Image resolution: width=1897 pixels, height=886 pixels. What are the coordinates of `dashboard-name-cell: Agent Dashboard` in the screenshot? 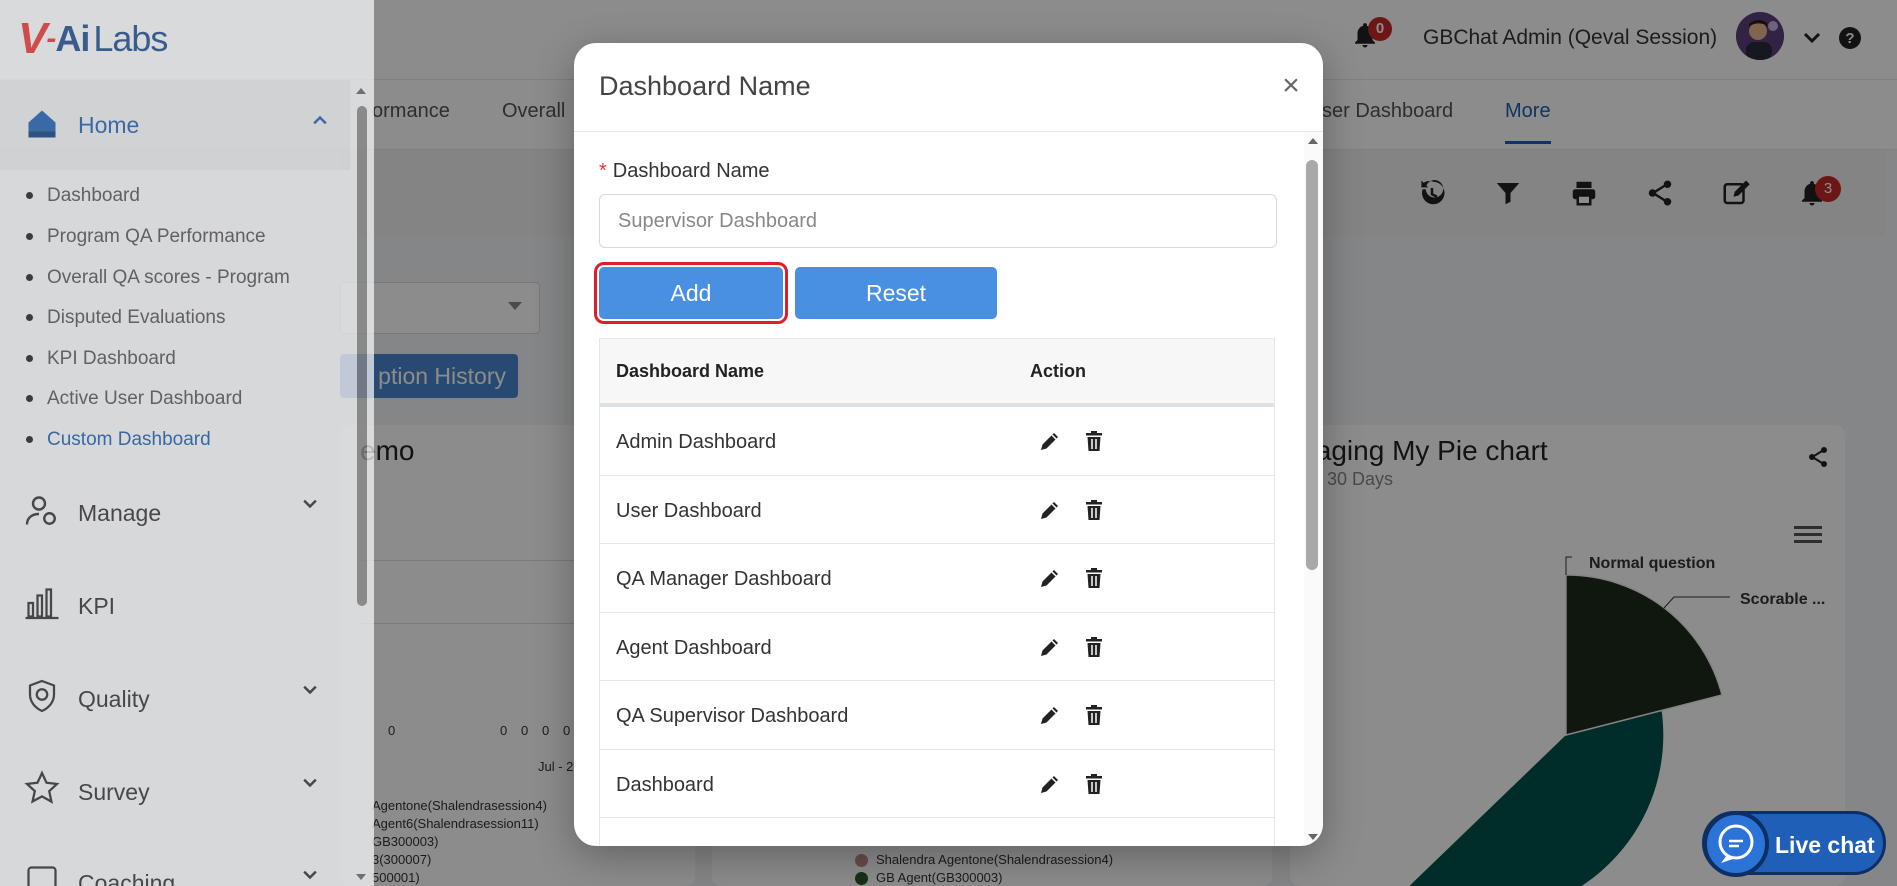 It's located at (694, 647).